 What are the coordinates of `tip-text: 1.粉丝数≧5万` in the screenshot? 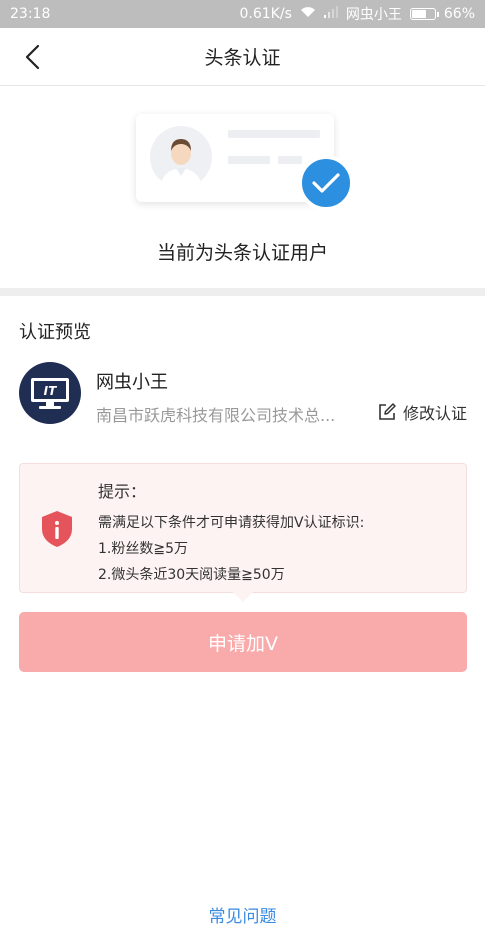 It's located at (143, 549).